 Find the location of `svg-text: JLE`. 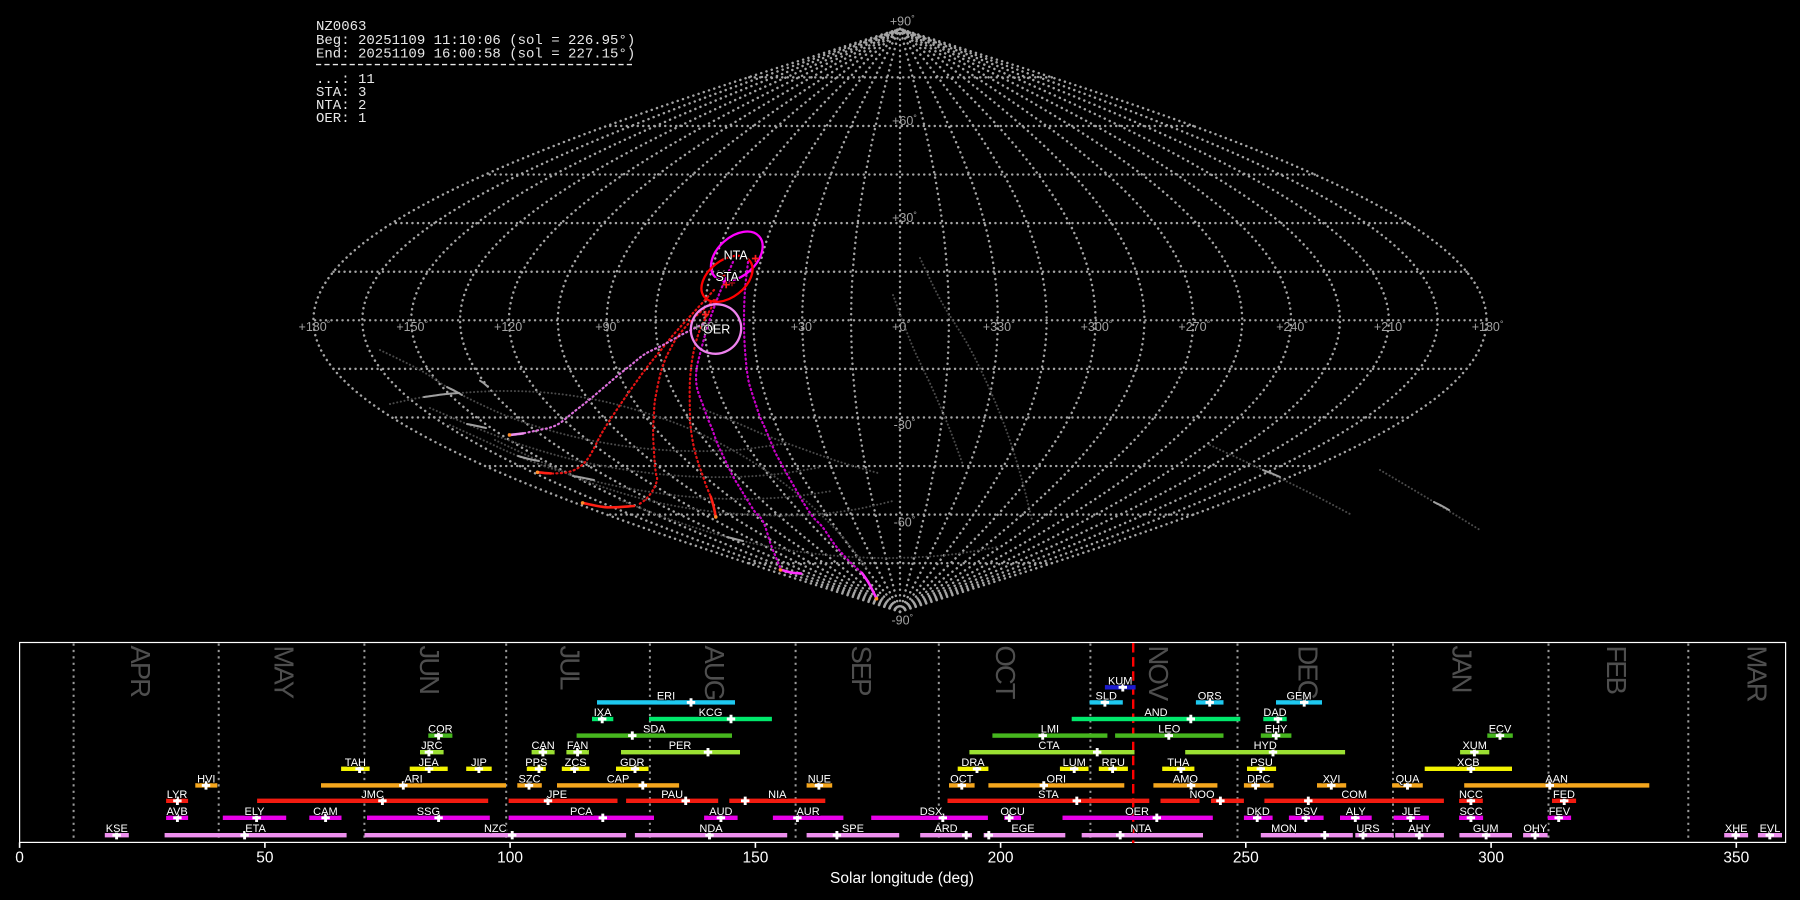

svg-text: JLE is located at coordinates (1411, 812).